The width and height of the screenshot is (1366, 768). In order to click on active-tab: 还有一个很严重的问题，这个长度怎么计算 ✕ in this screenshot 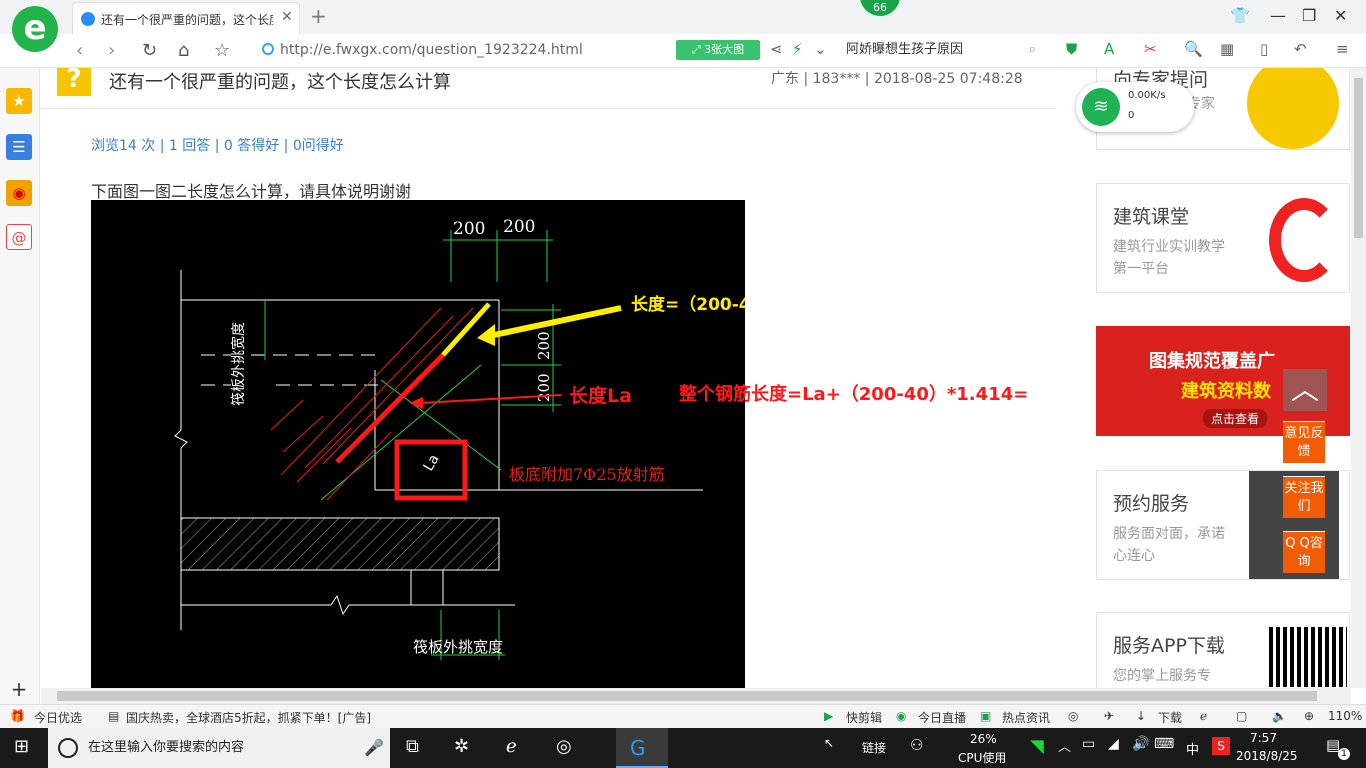, I will do `click(186, 18)`.